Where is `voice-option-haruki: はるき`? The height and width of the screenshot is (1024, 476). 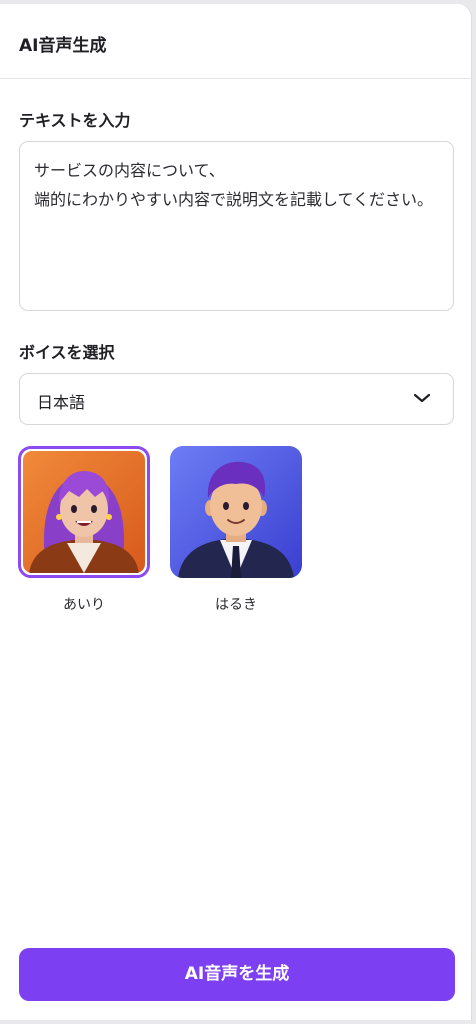 voice-option-haruki: はるき is located at coordinates (236, 530).